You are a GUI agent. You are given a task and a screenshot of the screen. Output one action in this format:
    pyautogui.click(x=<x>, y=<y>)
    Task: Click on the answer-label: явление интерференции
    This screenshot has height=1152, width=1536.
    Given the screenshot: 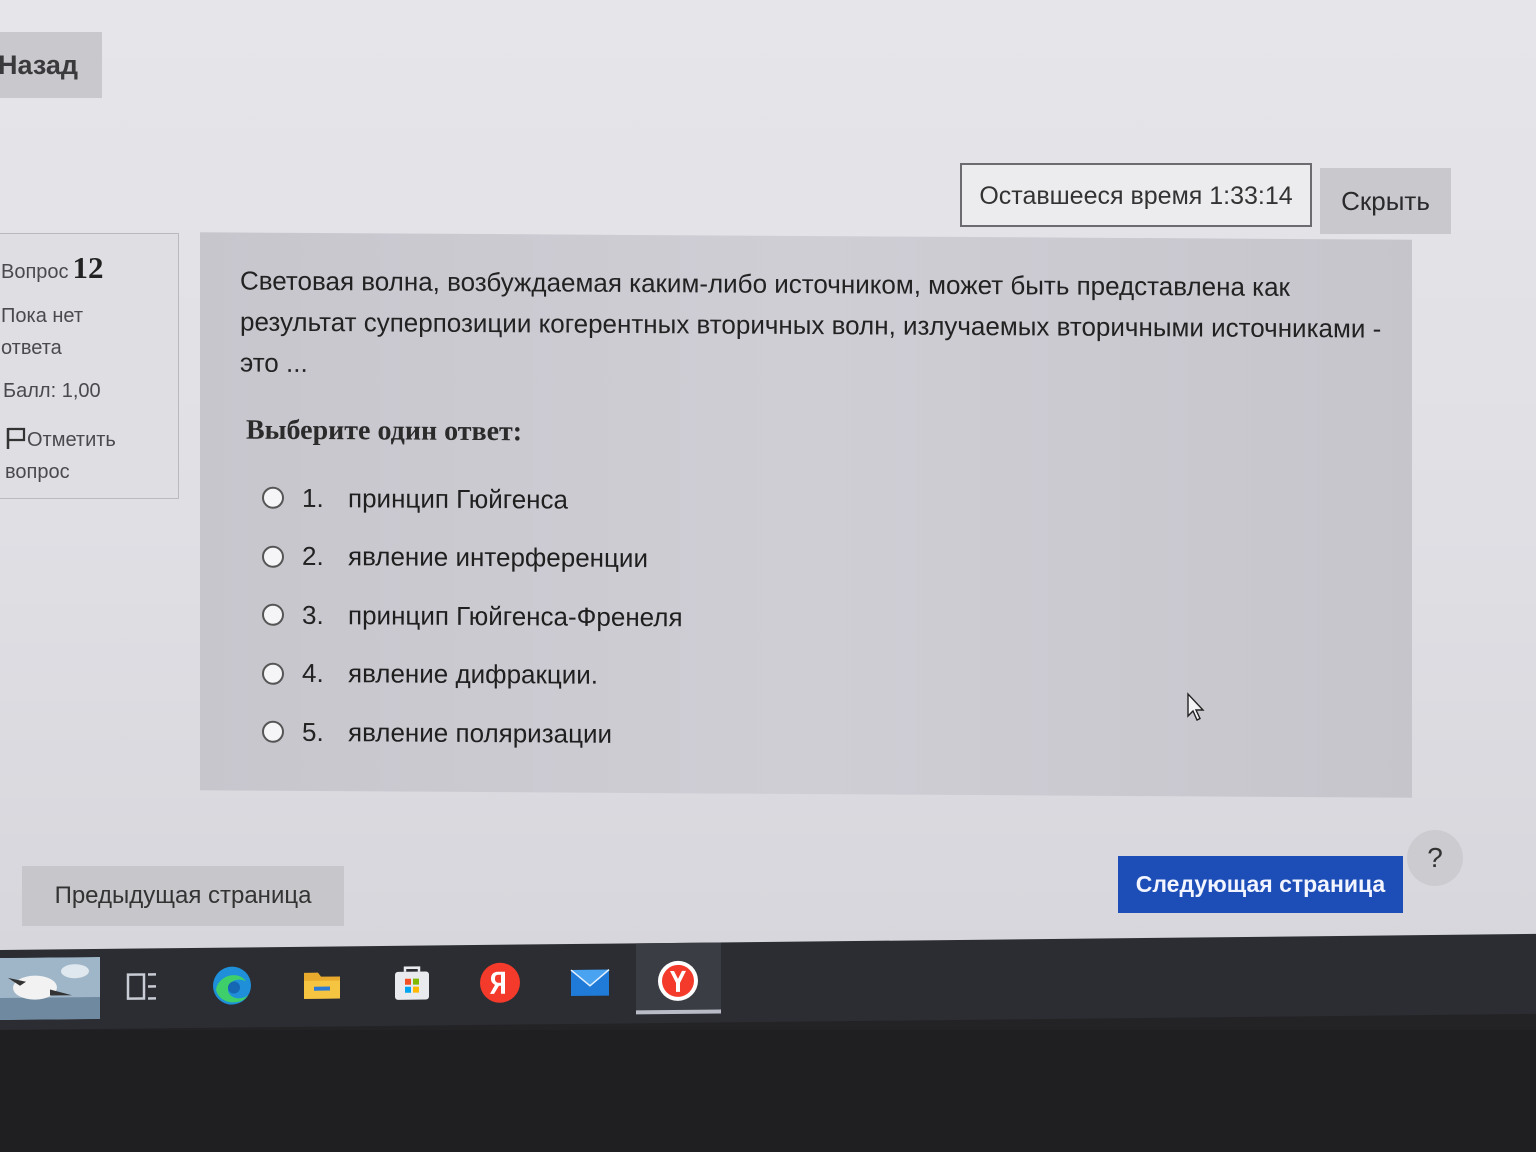 What is the action you would take?
    pyautogui.click(x=498, y=557)
    